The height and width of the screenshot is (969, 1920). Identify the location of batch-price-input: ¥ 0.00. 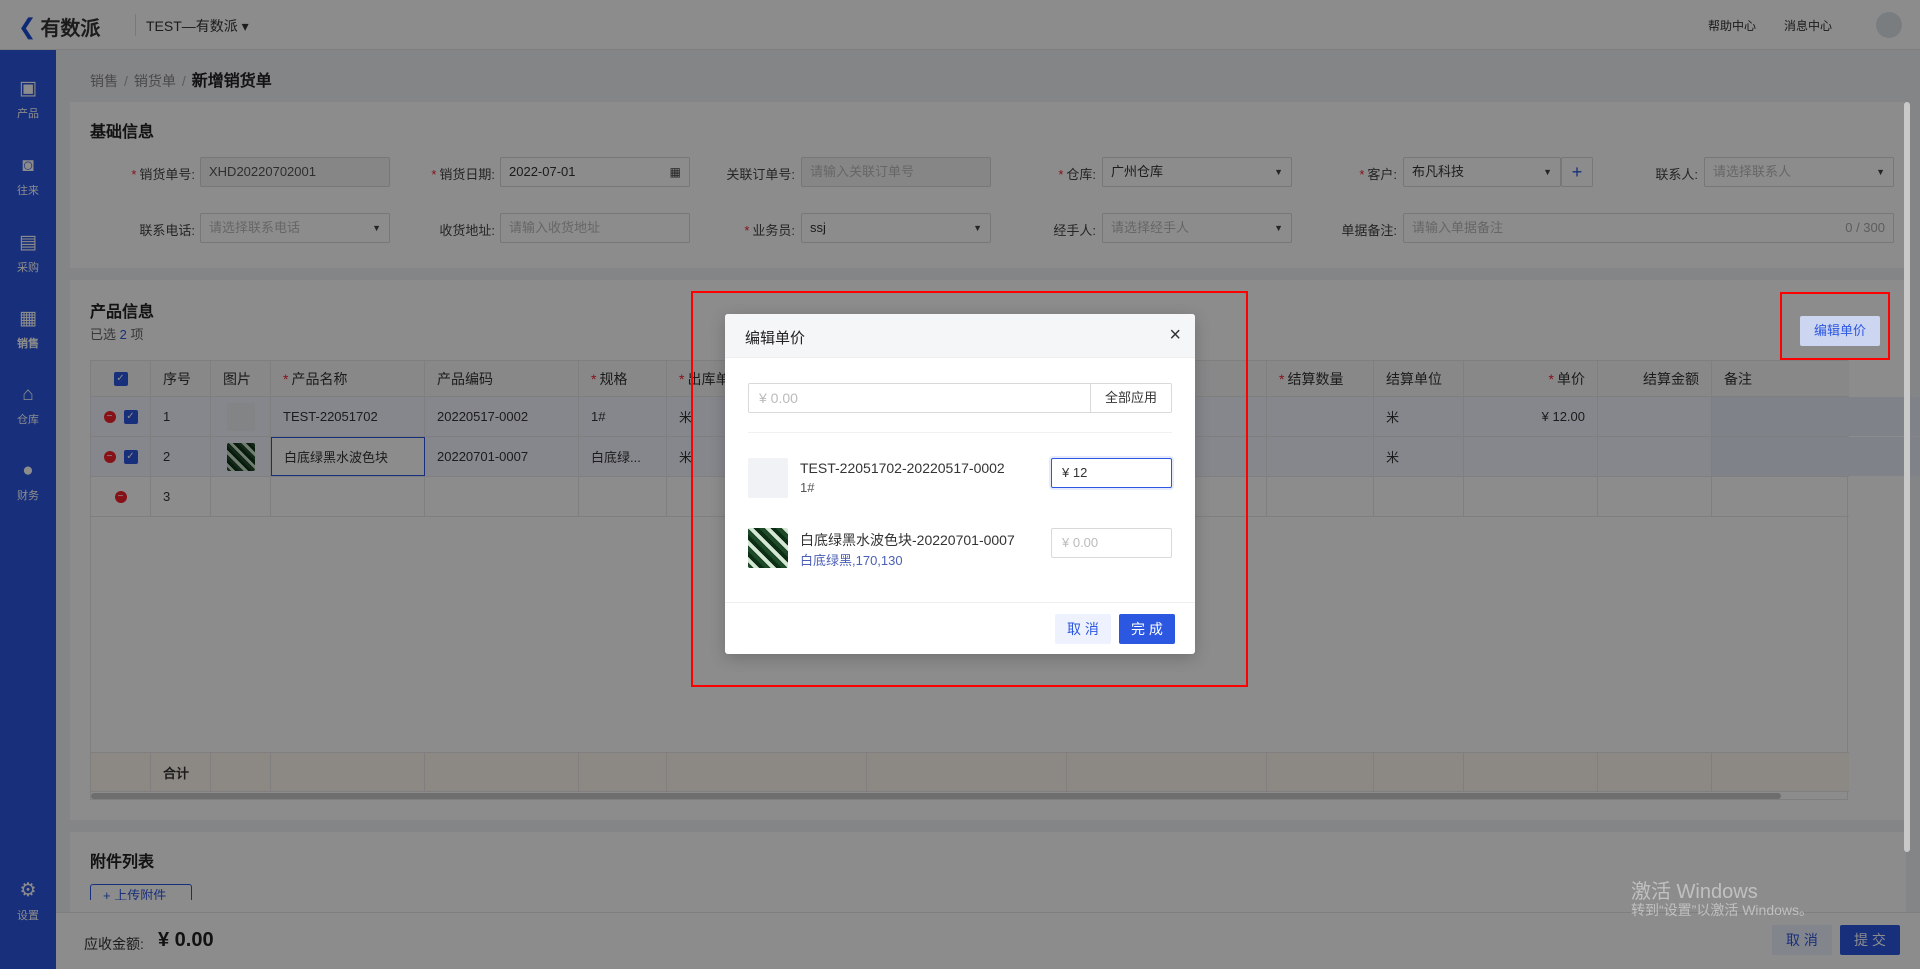
(919, 398).